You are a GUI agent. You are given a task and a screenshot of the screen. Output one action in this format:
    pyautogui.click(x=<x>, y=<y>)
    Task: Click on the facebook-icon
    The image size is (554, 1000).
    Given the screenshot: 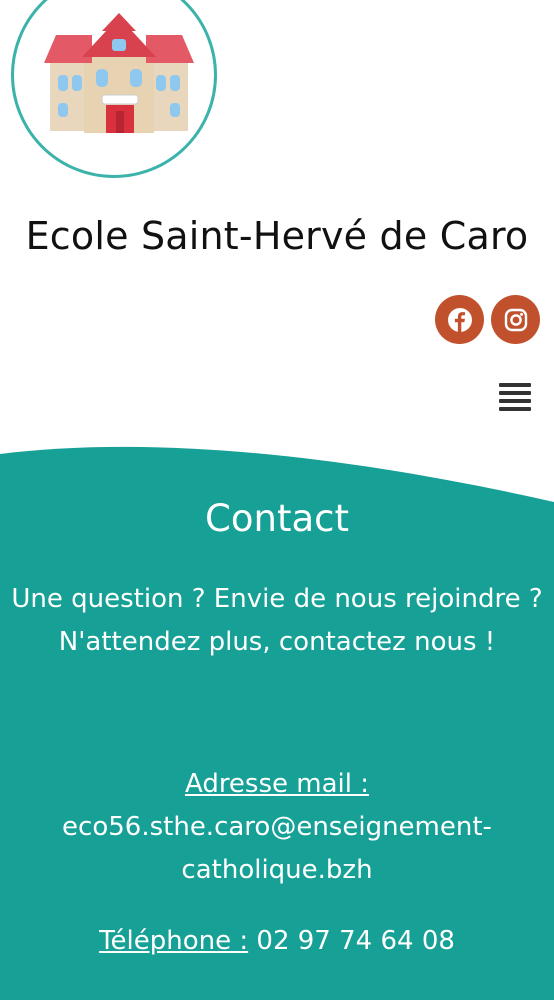 What is the action you would take?
    pyautogui.click(x=459, y=319)
    